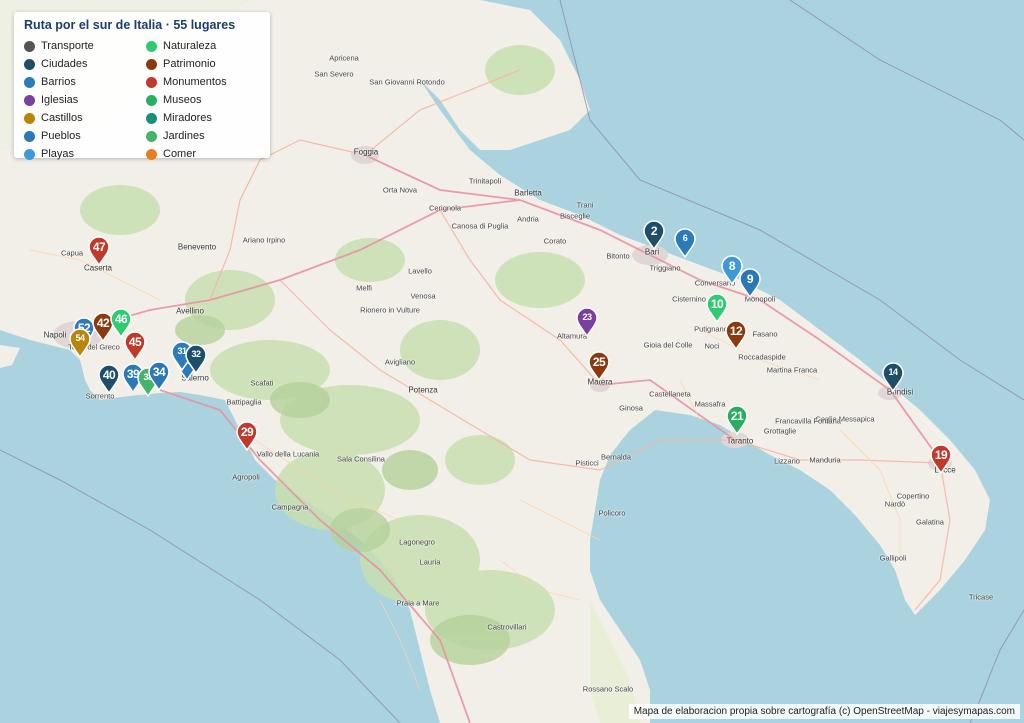  Describe the element at coordinates (930, 522) in the screenshot. I see `place-label: Galatina` at that location.